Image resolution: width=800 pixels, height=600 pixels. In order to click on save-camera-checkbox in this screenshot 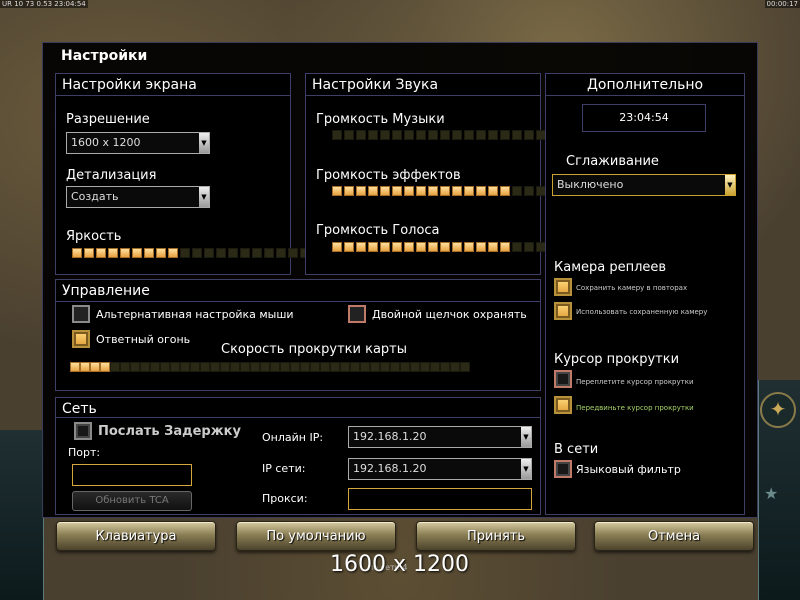, I will do `click(563, 287)`.